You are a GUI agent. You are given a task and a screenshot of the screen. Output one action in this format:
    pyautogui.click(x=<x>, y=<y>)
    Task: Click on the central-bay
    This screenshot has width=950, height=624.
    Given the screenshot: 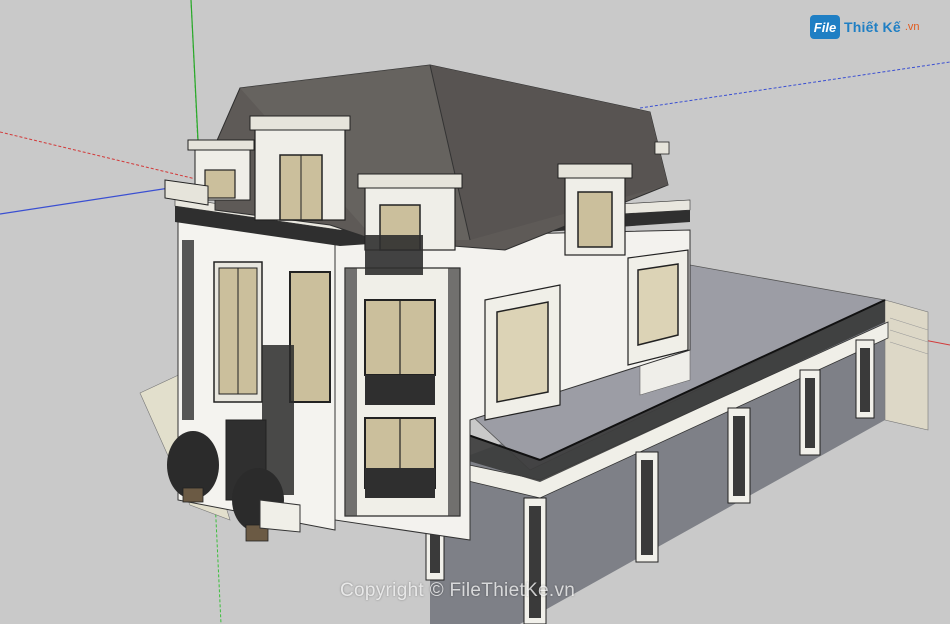 What is the action you would take?
    pyautogui.click(x=402, y=392)
    